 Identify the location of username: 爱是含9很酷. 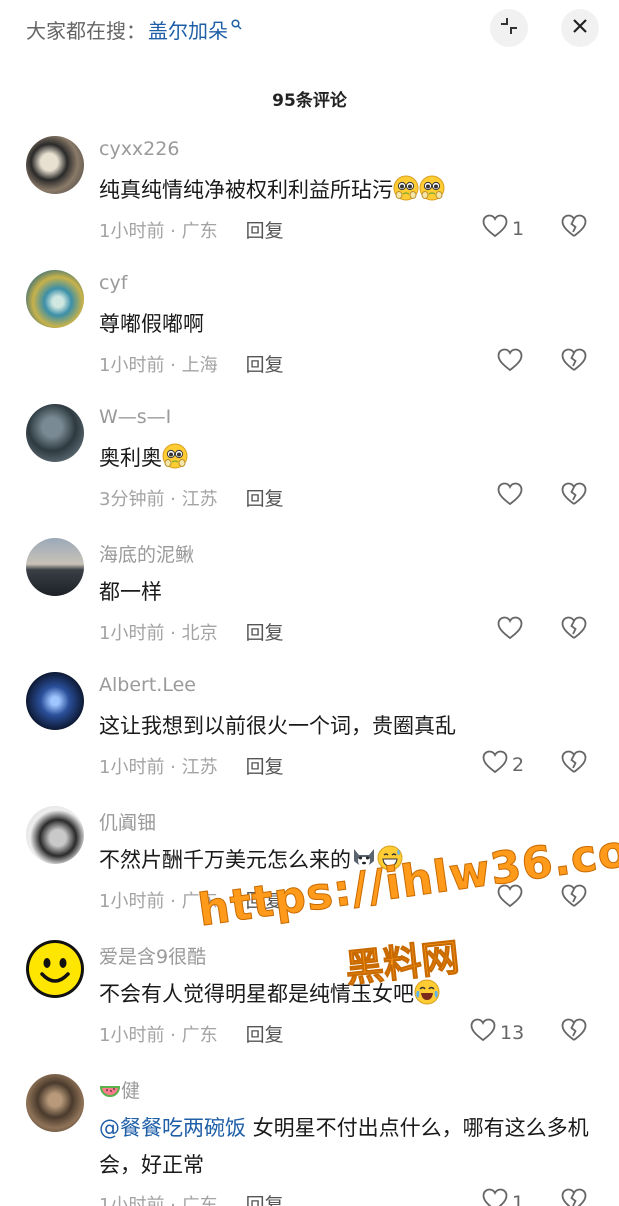
(152, 955).